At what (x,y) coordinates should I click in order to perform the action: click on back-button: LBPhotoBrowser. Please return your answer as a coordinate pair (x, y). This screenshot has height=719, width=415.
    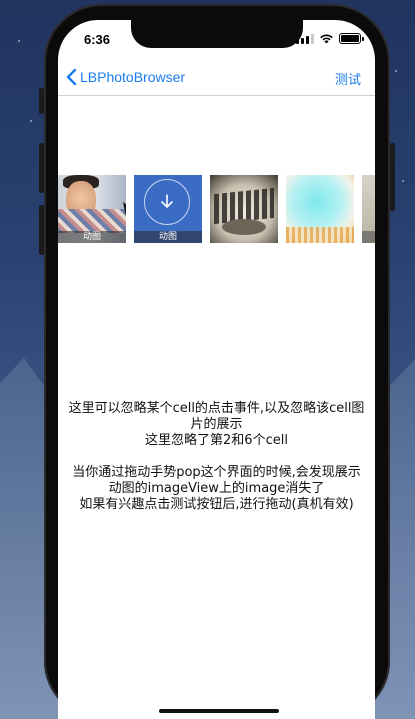
    Looking at the image, I should click on (125, 77).